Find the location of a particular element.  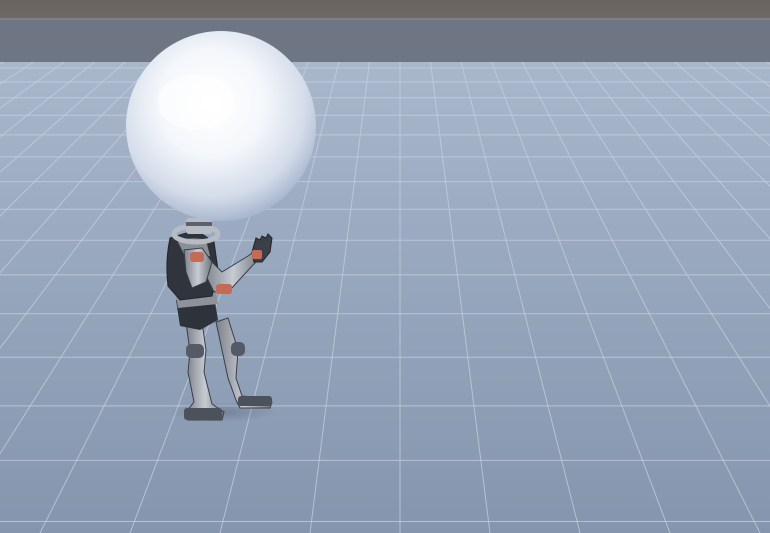

sphere-body is located at coordinates (221, 126).